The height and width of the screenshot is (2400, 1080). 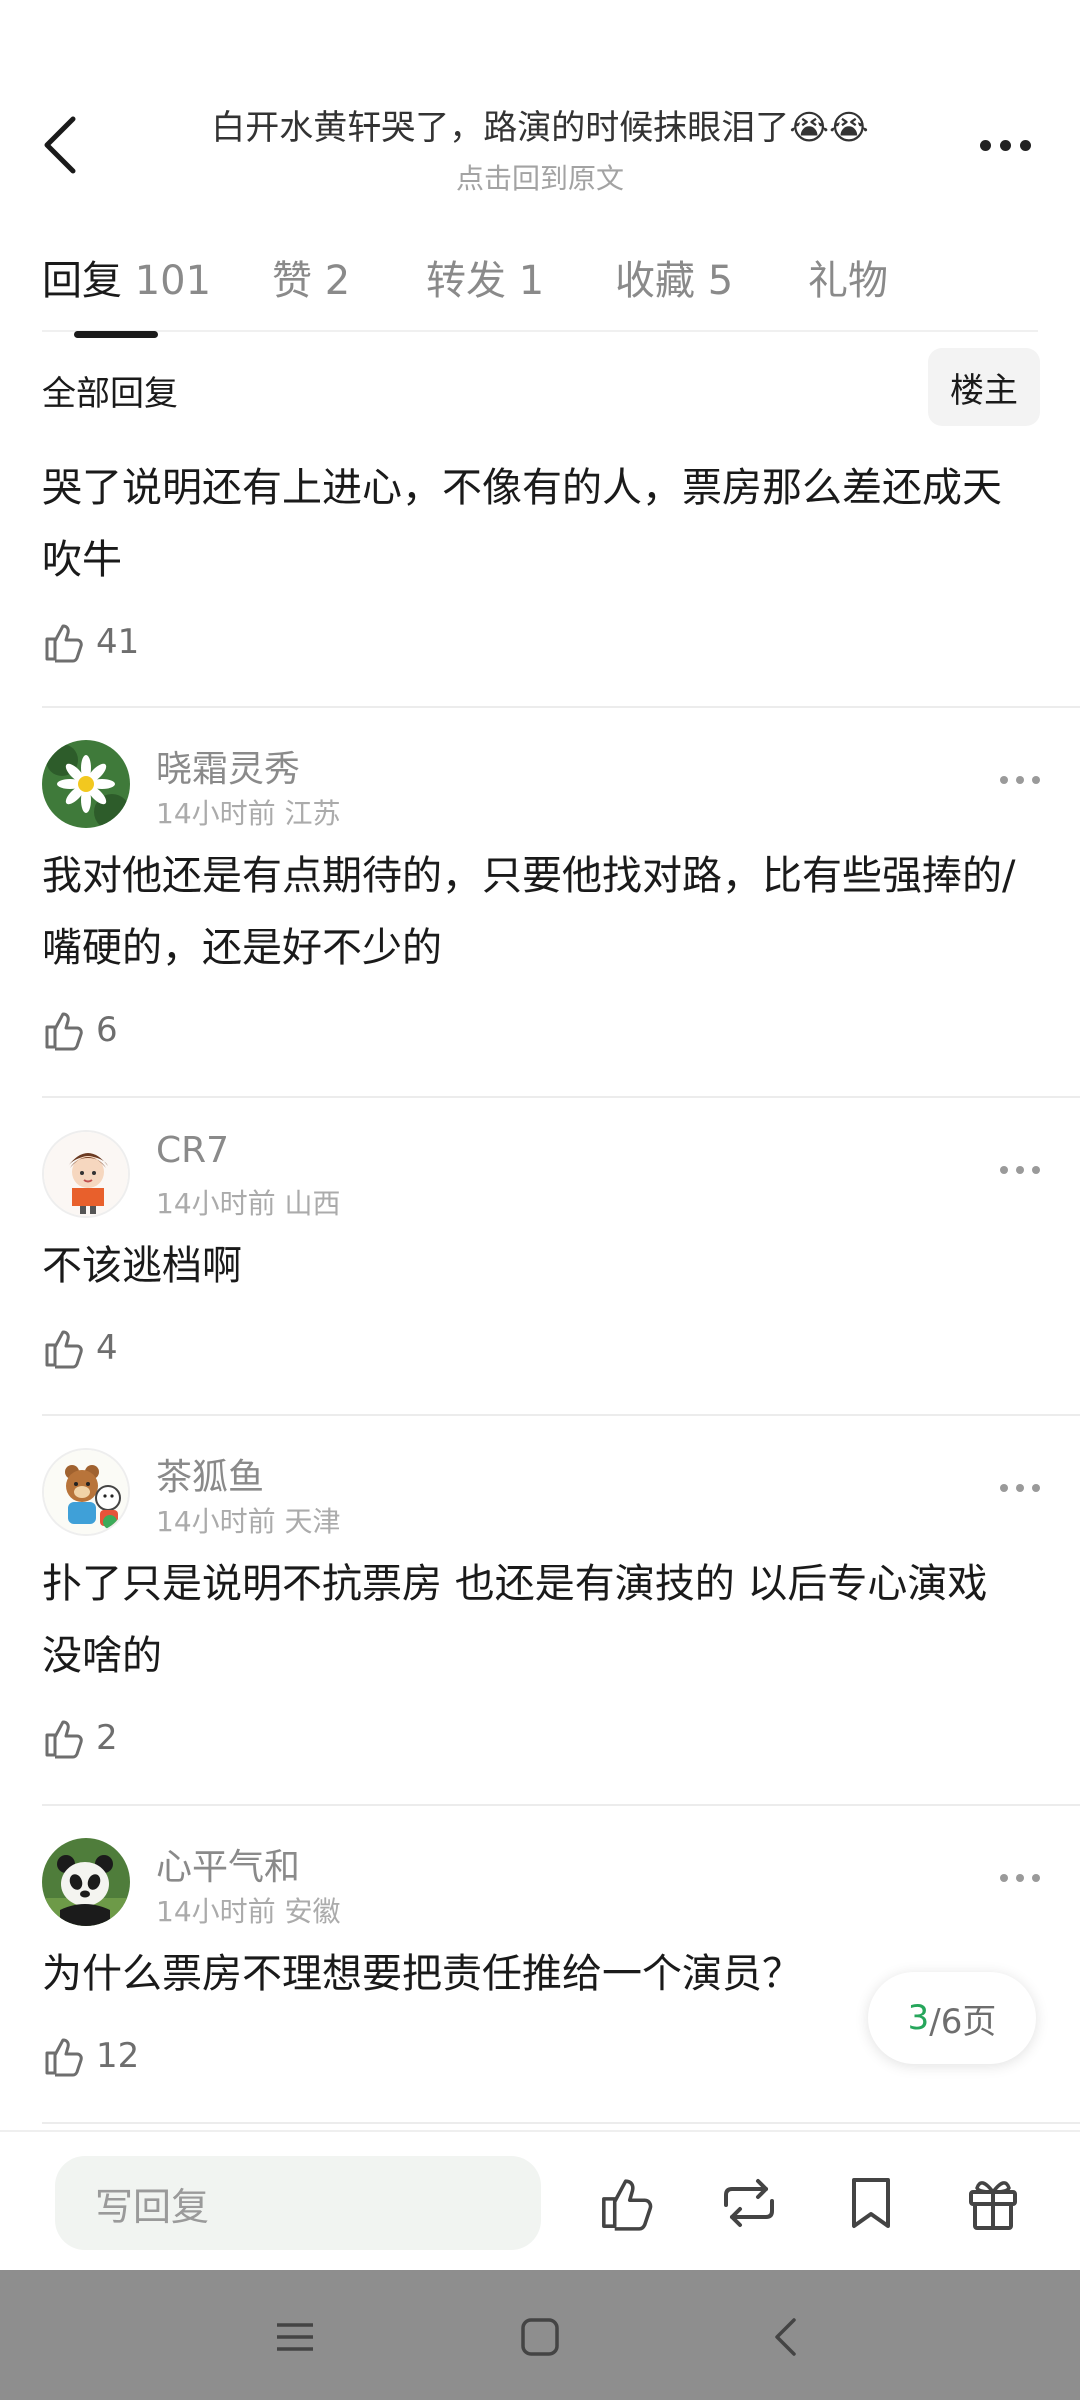 I want to click on daisy-image, so click(x=86, y=784).